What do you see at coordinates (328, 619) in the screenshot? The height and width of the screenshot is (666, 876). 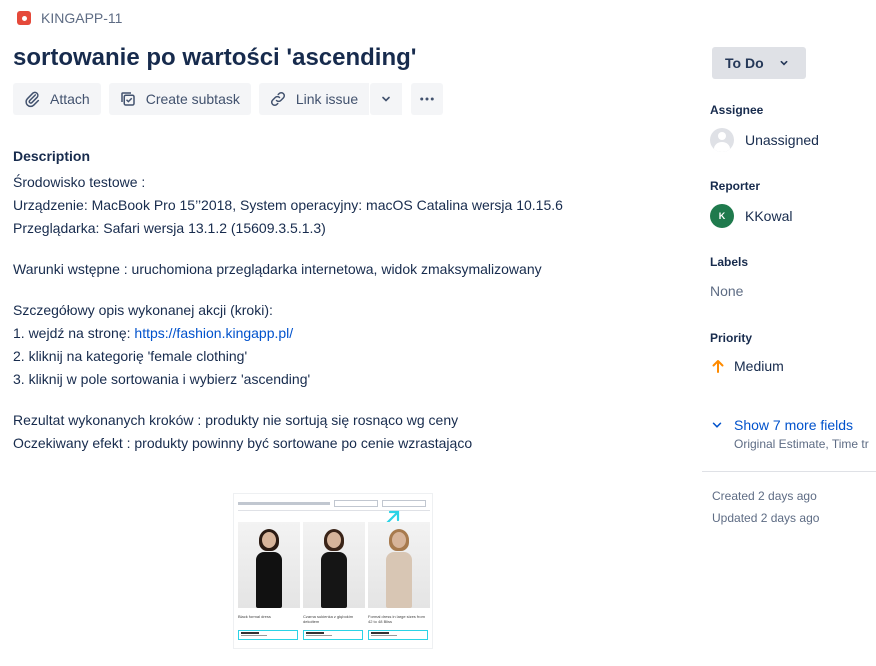 I see `product-name: Czarna sukienka z głębokim dekoltem` at bounding box center [328, 619].